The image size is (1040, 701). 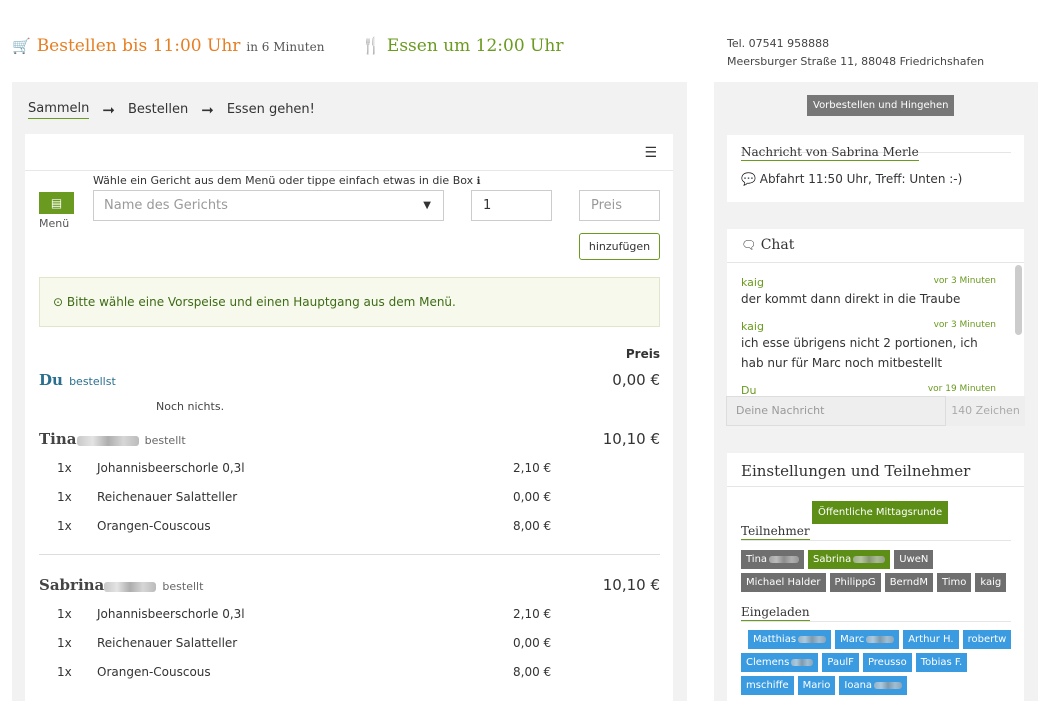 What do you see at coordinates (868, 390) in the screenshot?
I see `chat-message: Du vor 19 Minuten` at bounding box center [868, 390].